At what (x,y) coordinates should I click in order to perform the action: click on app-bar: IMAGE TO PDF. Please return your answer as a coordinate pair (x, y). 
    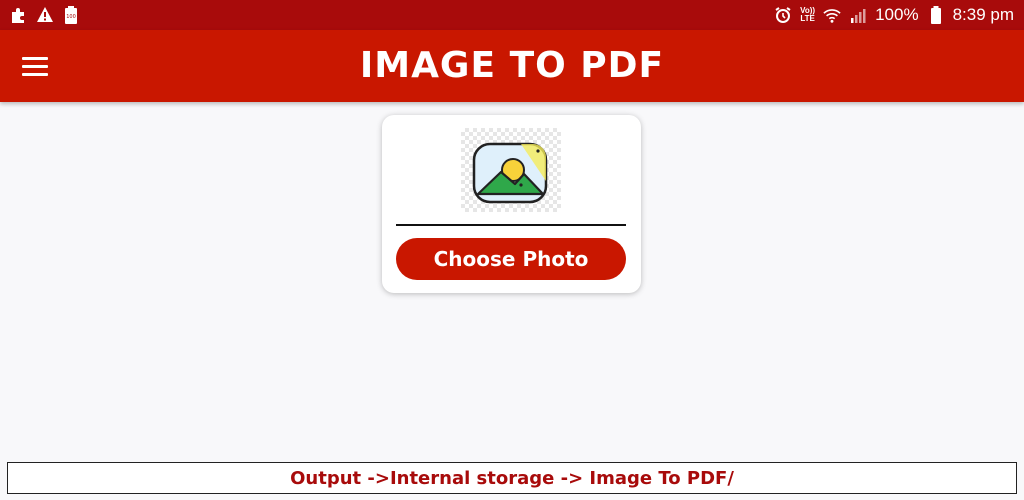
    Looking at the image, I should click on (512, 66).